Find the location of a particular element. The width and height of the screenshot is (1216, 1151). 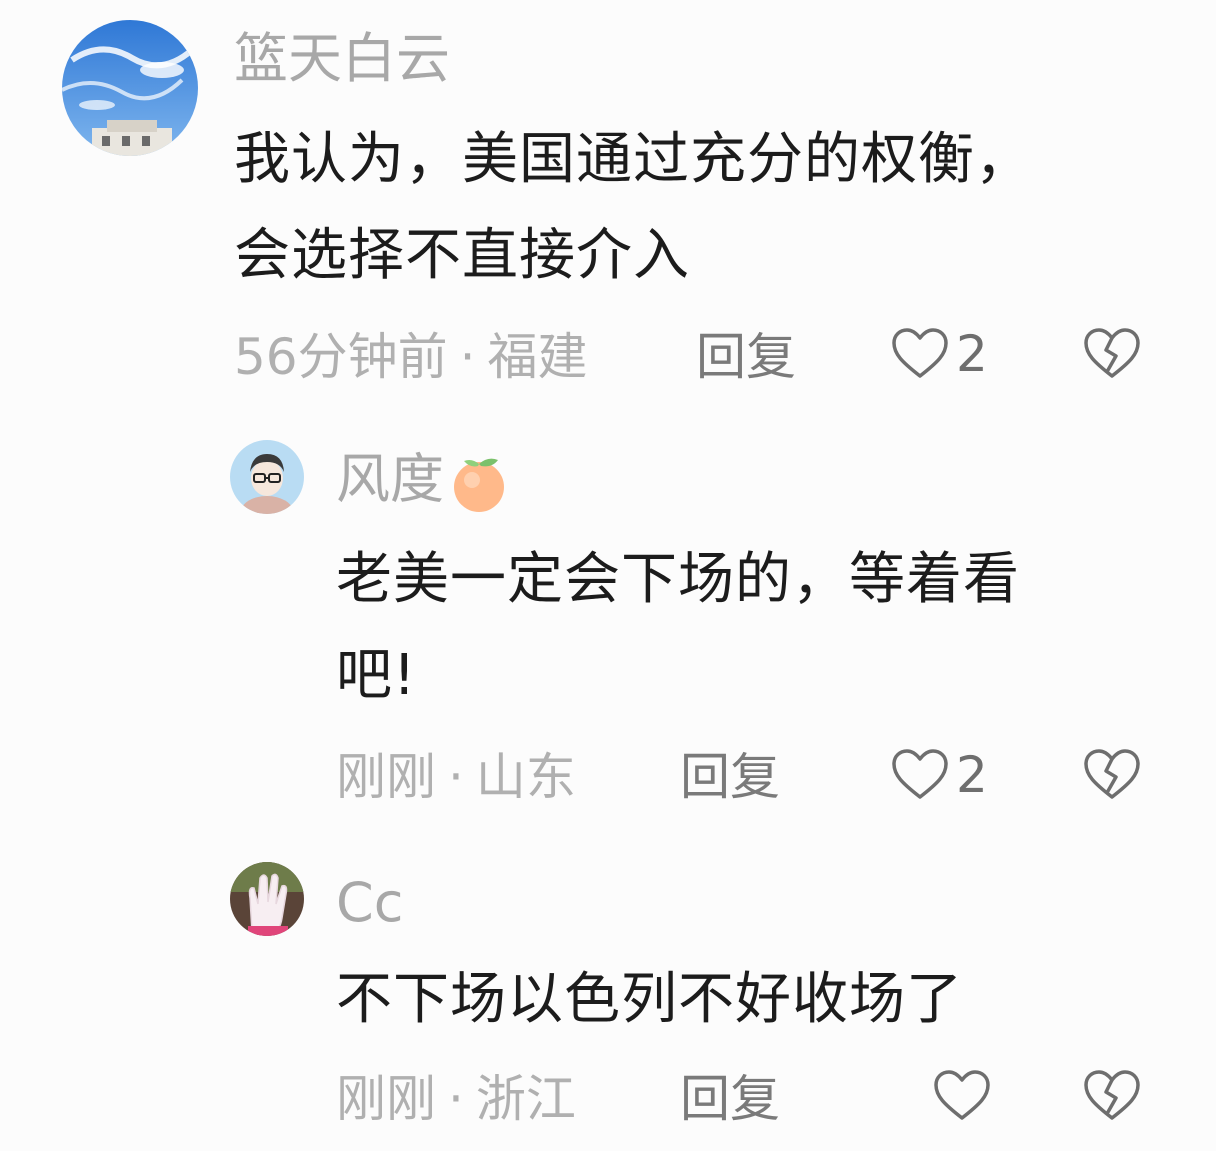

username: Cc is located at coordinates (369, 903).